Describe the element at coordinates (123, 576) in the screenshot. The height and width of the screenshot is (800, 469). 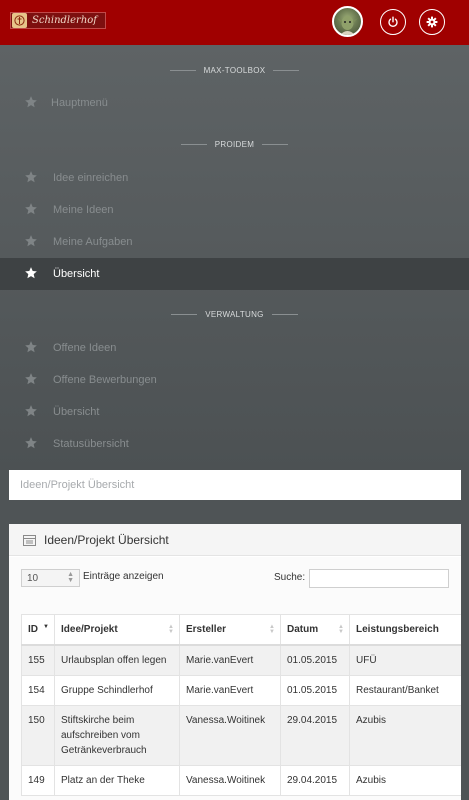
I see `entries-length-label: Einträge anzeigen` at that location.